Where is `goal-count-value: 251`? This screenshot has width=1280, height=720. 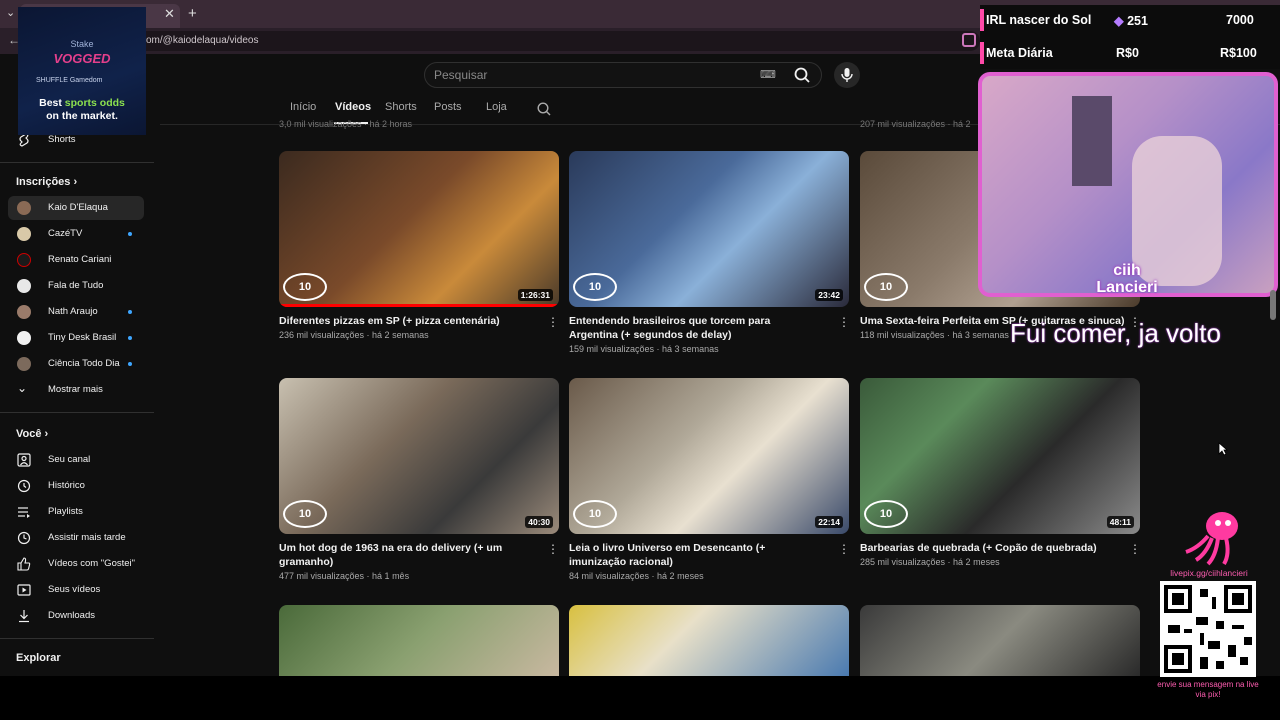
goal-count-value: 251 is located at coordinates (1137, 21).